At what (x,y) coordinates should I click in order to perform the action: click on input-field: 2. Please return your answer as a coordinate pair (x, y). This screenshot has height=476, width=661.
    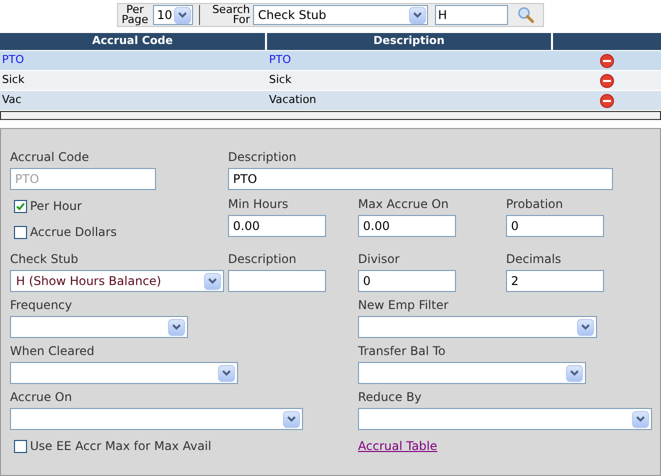
    Looking at the image, I should click on (555, 281).